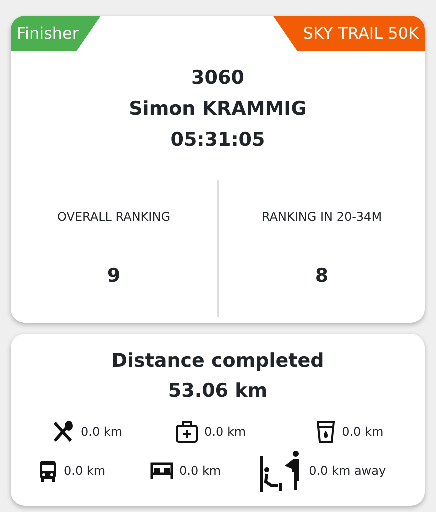 This screenshot has width=436, height=512. What do you see at coordinates (322, 217) in the screenshot?
I see `ranking-label: RANKING IN 20-34M` at bounding box center [322, 217].